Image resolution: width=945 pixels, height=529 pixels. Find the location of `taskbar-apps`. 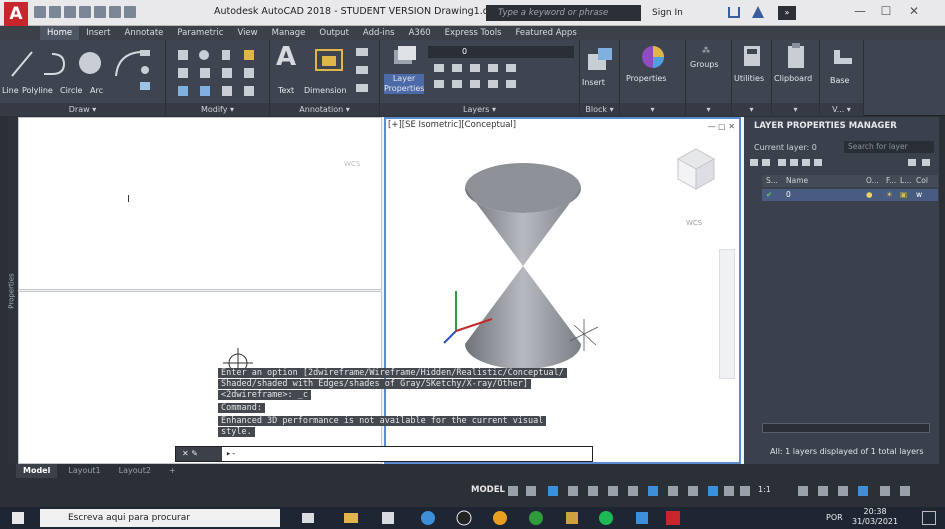

taskbar-apps is located at coordinates (490, 518).